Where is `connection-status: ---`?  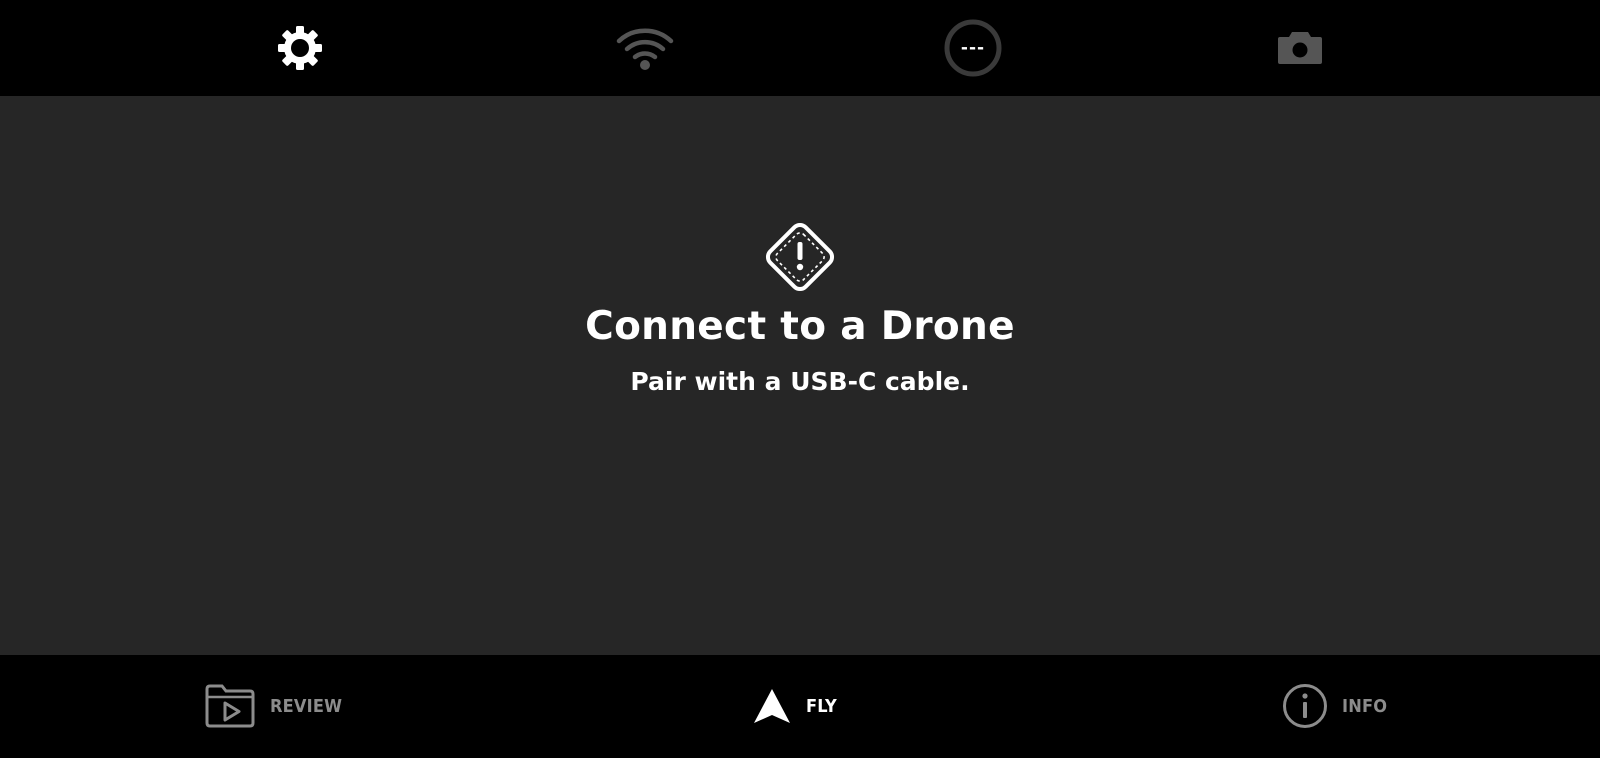 connection-status: --- is located at coordinates (973, 48).